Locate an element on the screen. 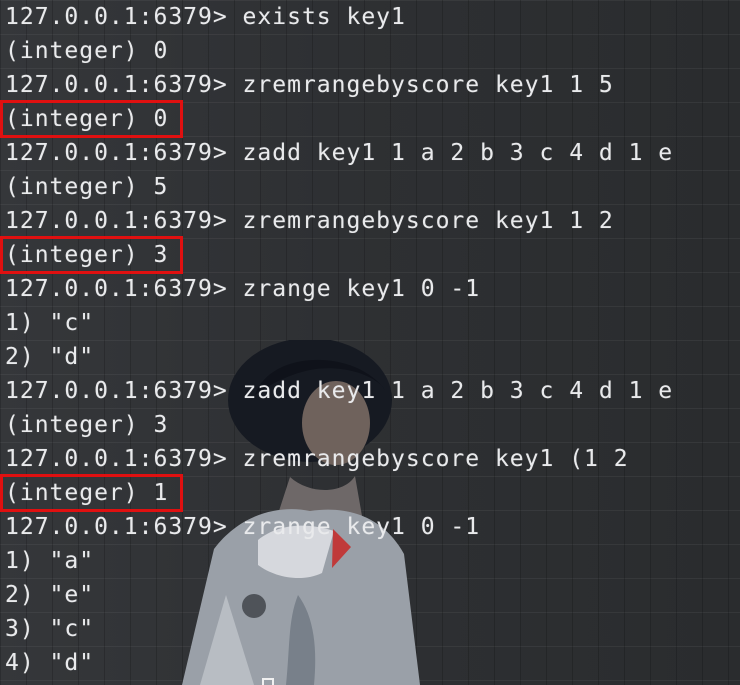 The width and height of the screenshot is (740, 685). line-text: 127.0.0.1:6379> exists key1 is located at coordinates (205, 17).